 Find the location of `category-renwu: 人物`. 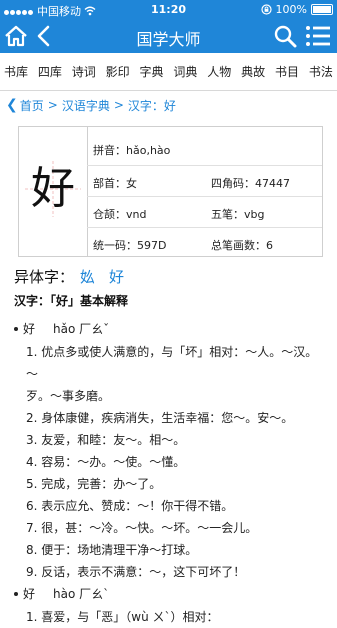

category-renwu: 人物 is located at coordinates (219, 71).